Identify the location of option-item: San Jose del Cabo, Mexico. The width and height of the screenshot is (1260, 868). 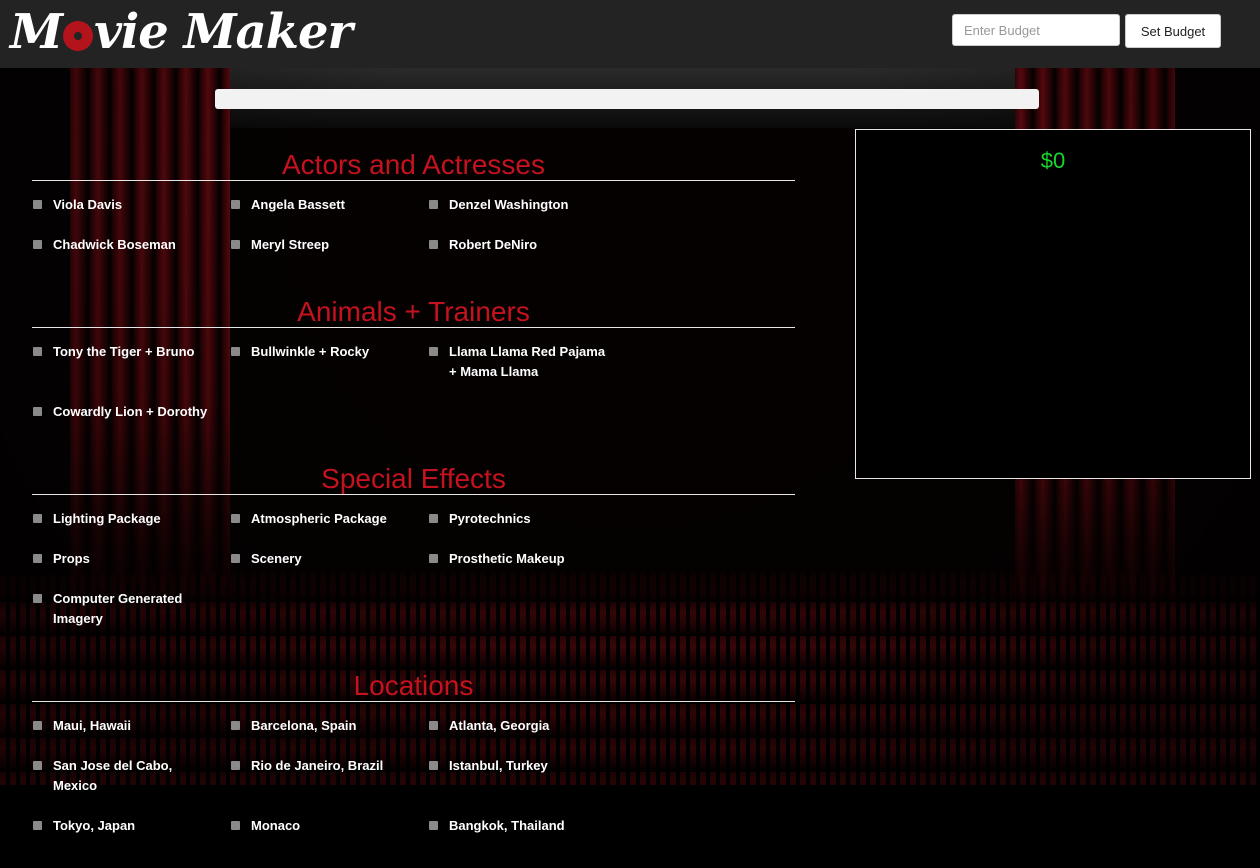
(131, 776).